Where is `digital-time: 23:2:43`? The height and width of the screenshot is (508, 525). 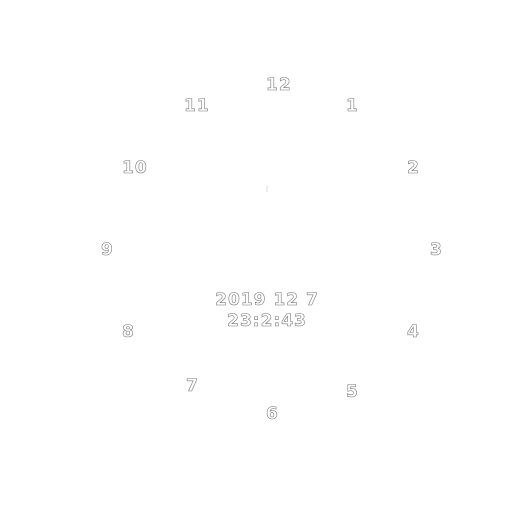 digital-time: 23:2:43 is located at coordinates (267, 321).